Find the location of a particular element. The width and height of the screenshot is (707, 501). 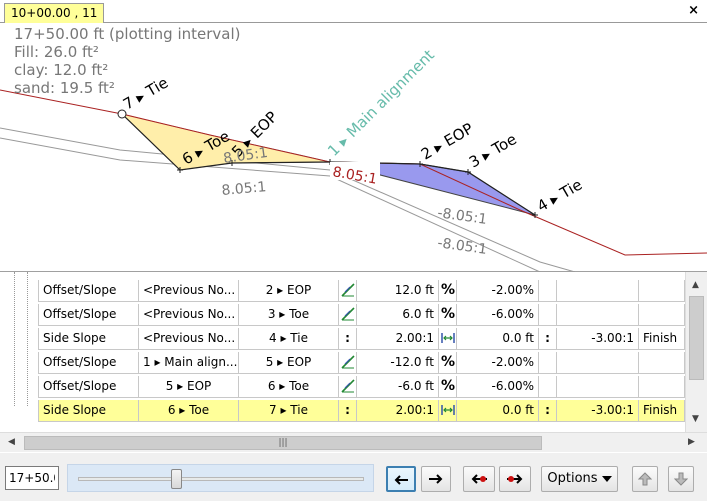

cell-to: 3 ▸ Toe is located at coordinates (289, 315).